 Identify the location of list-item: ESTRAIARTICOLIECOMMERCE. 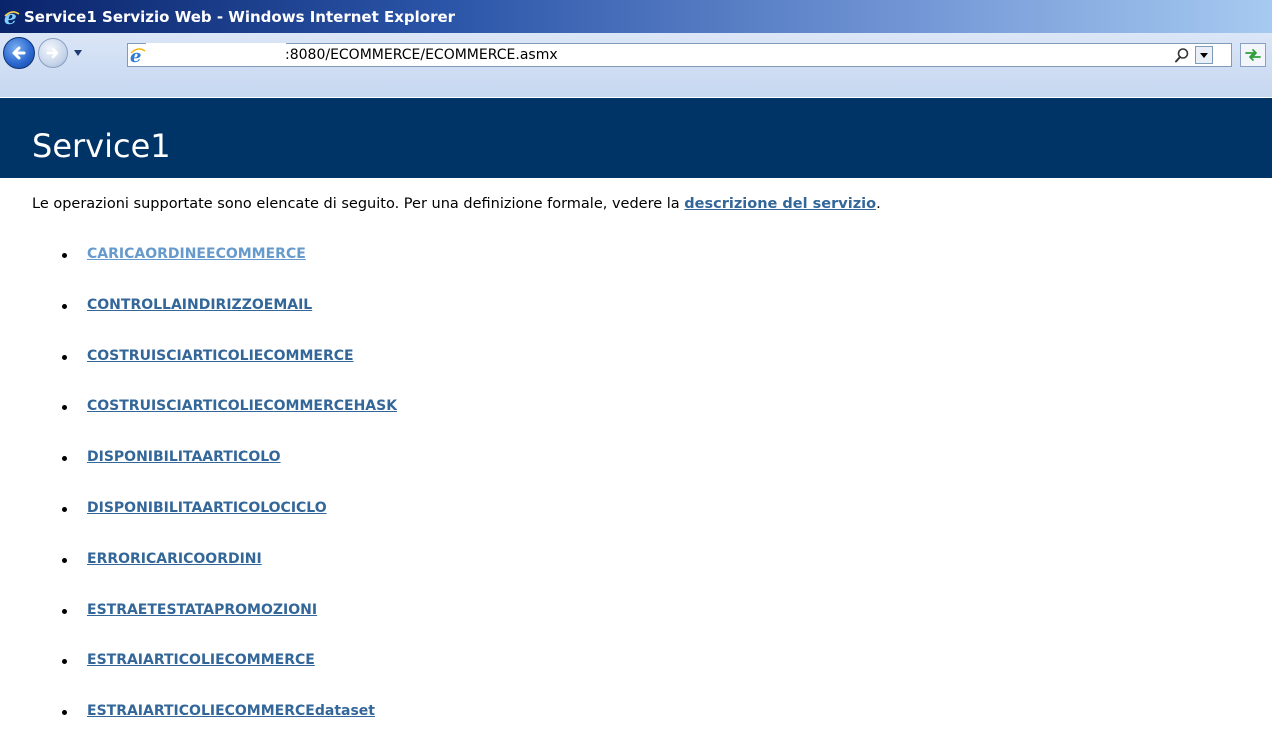
(229, 675).